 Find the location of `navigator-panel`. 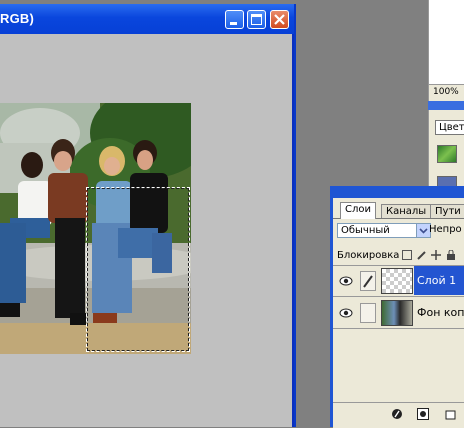

navigator-panel is located at coordinates (446, 42).